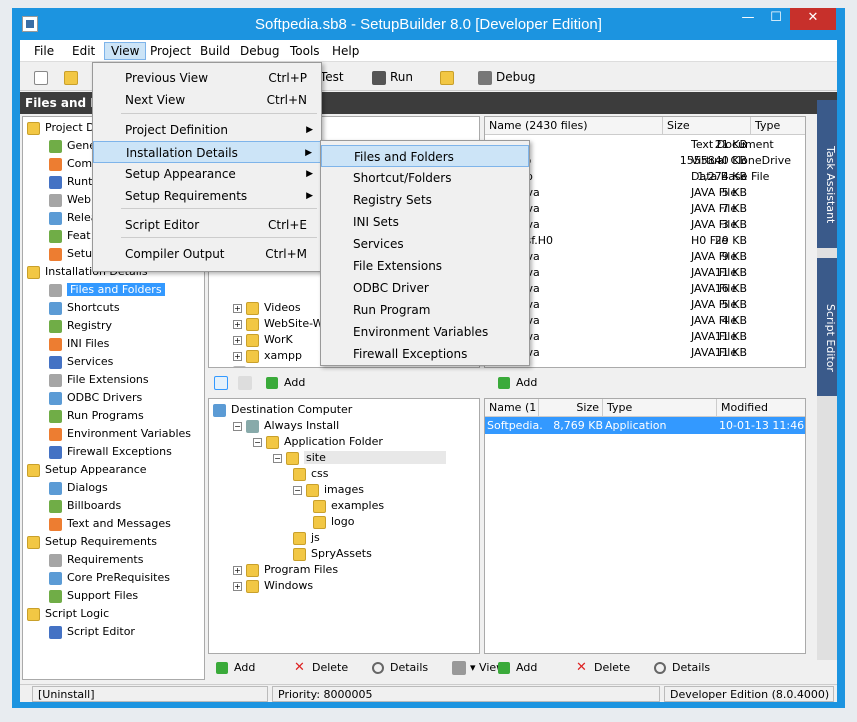 This screenshot has width=857, height=722. What do you see at coordinates (813, 19) in the screenshot?
I see `close-button: ✕` at bounding box center [813, 19].